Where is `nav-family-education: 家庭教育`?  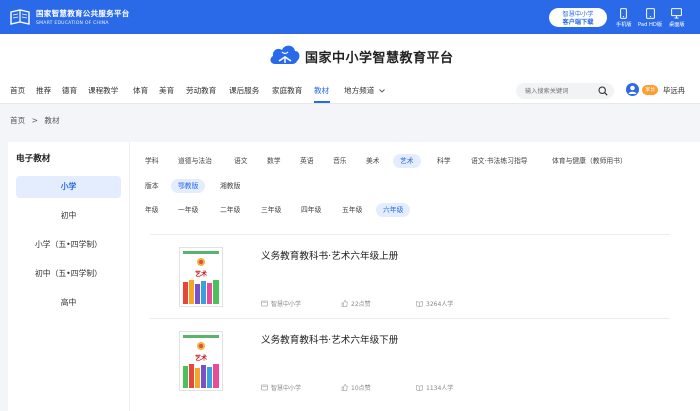 nav-family-education: 家庭教育 is located at coordinates (287, 90).